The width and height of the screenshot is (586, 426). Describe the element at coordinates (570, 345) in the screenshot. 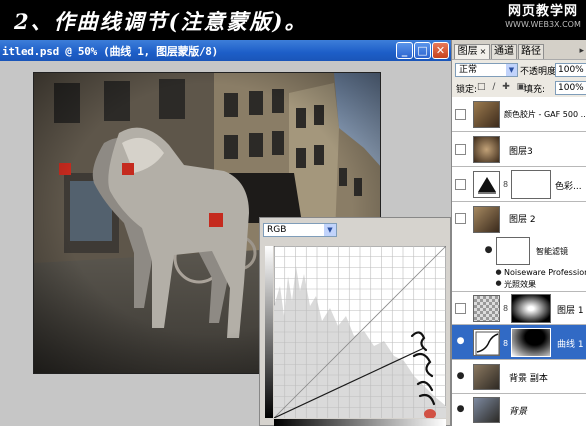

I see `layer-name: 曲线 1` at that location.